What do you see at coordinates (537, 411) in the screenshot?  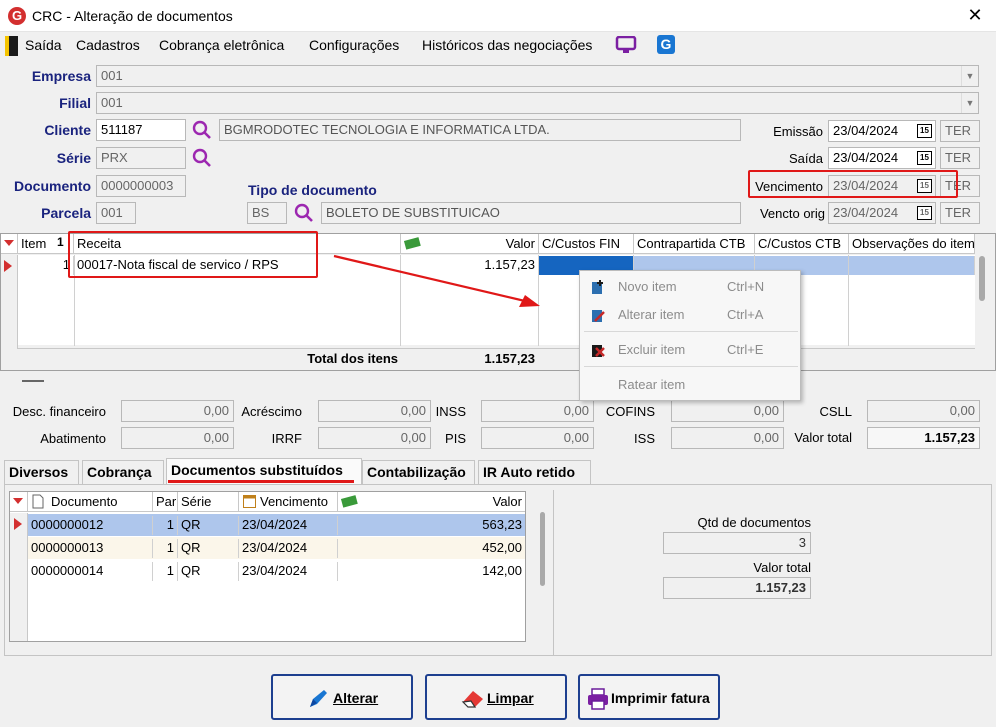 I see `inss-field: 0,00` at bounding box center [537, 411].